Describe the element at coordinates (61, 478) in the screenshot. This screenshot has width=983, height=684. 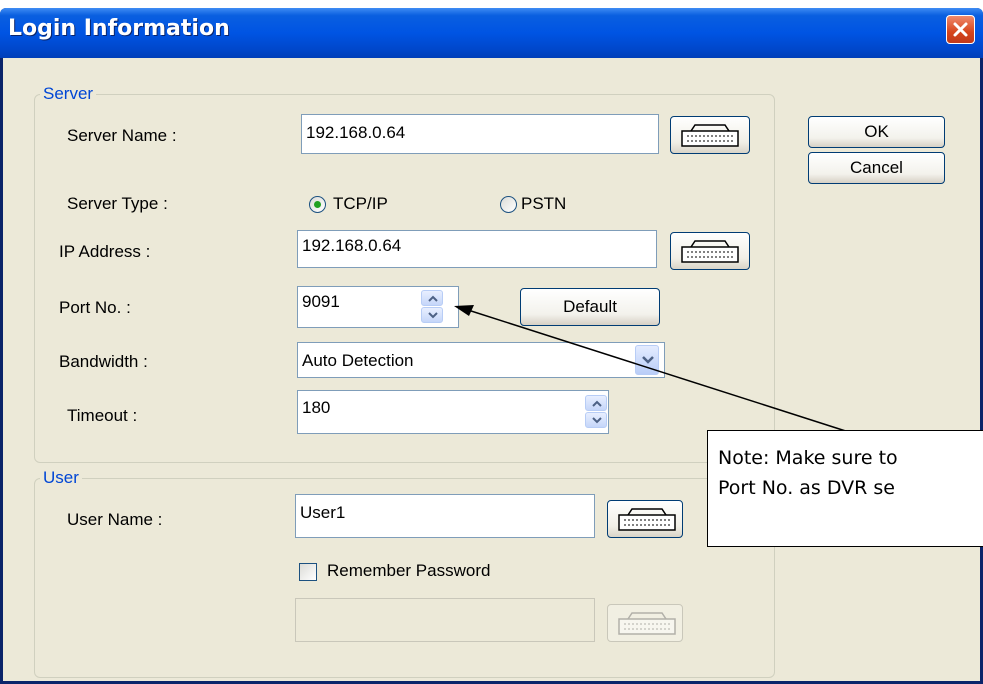
I see `user-legend: User` at that location.